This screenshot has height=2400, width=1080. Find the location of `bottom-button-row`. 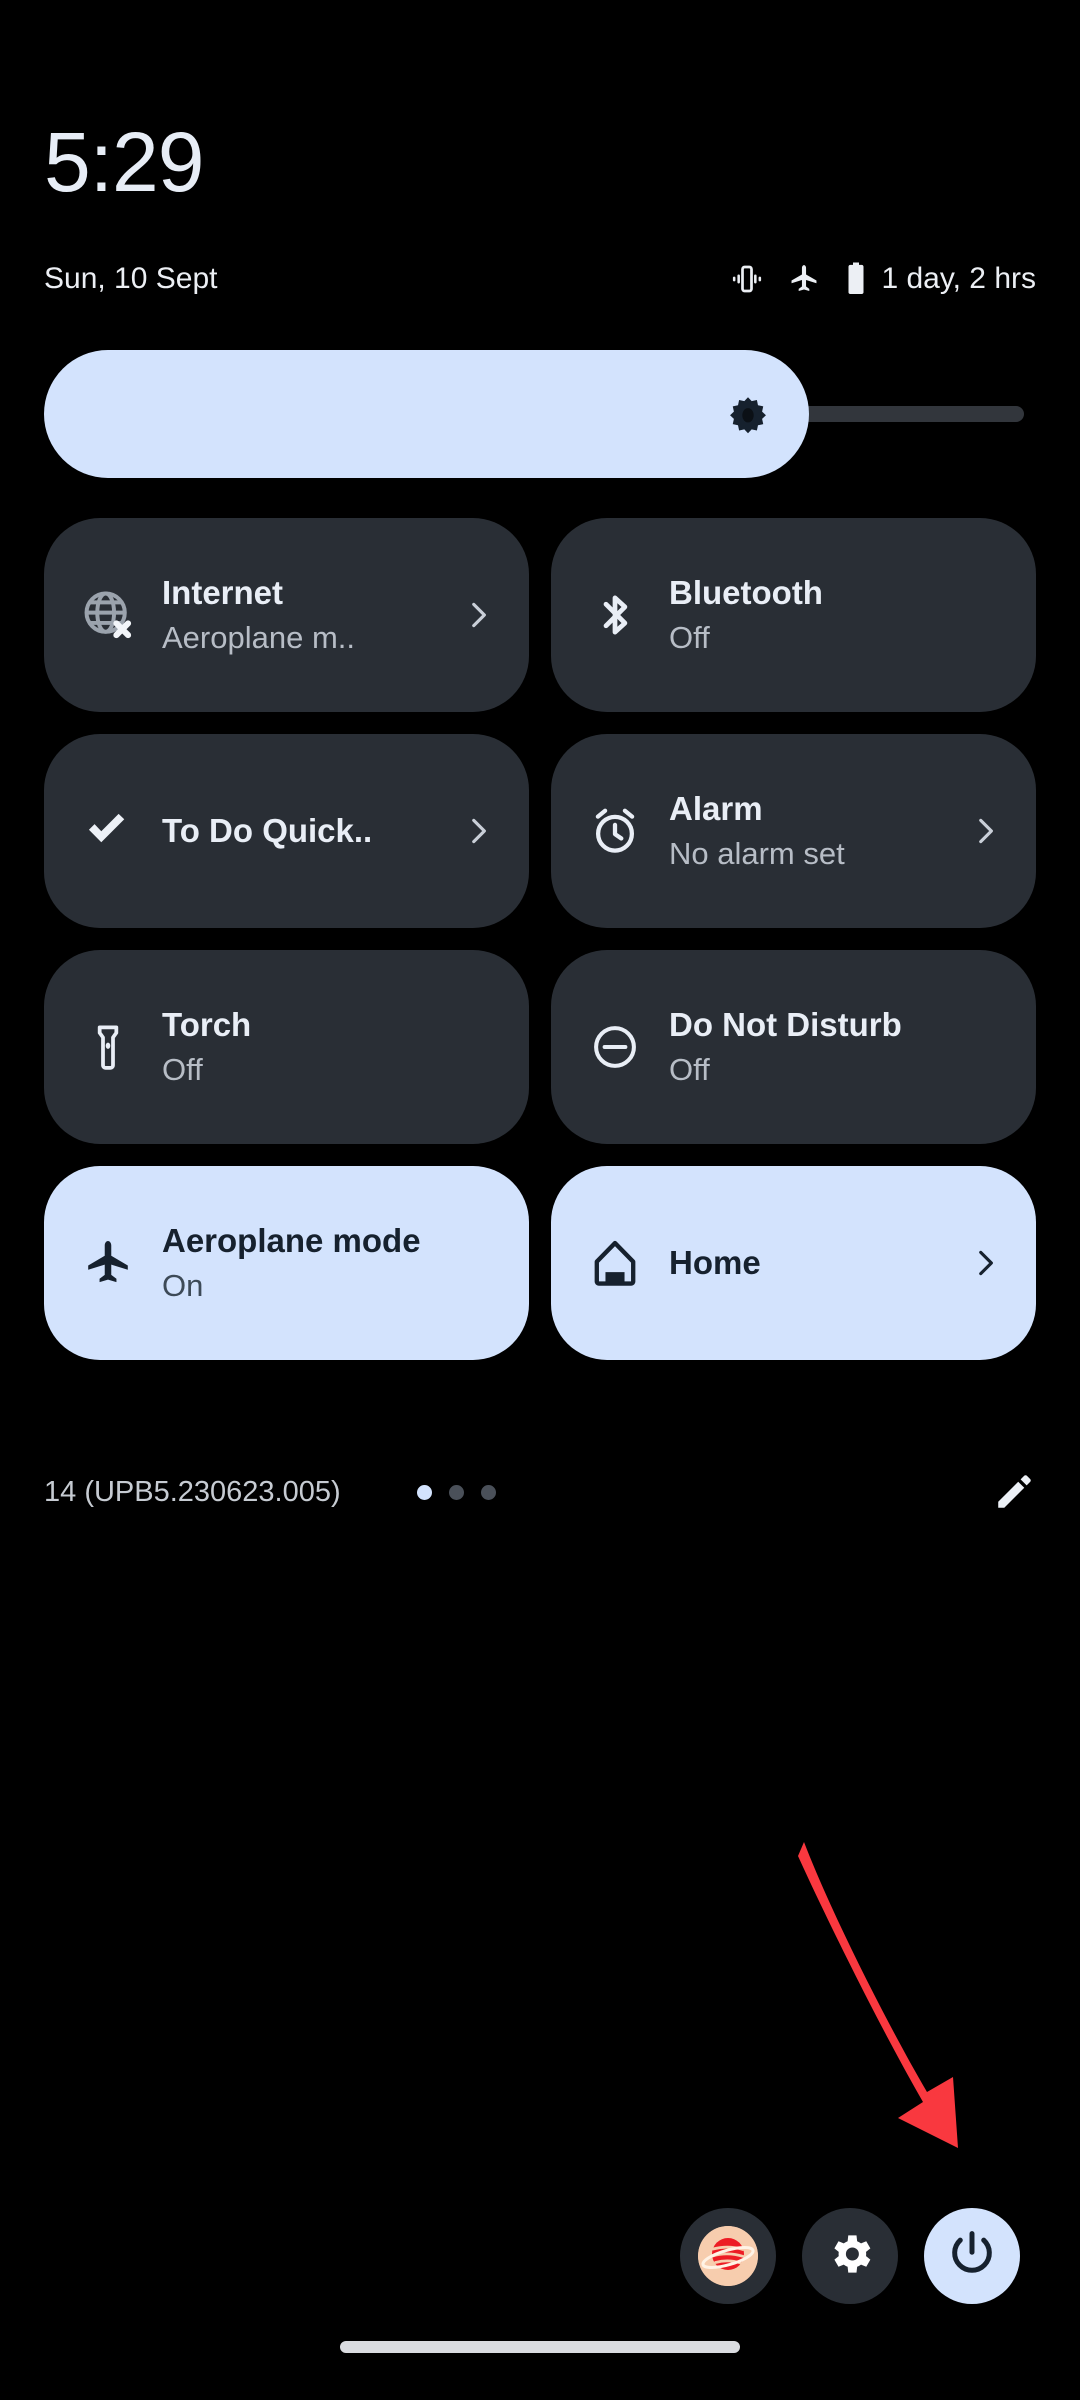

bottom-button-row is located at coordinates (850, 2256).